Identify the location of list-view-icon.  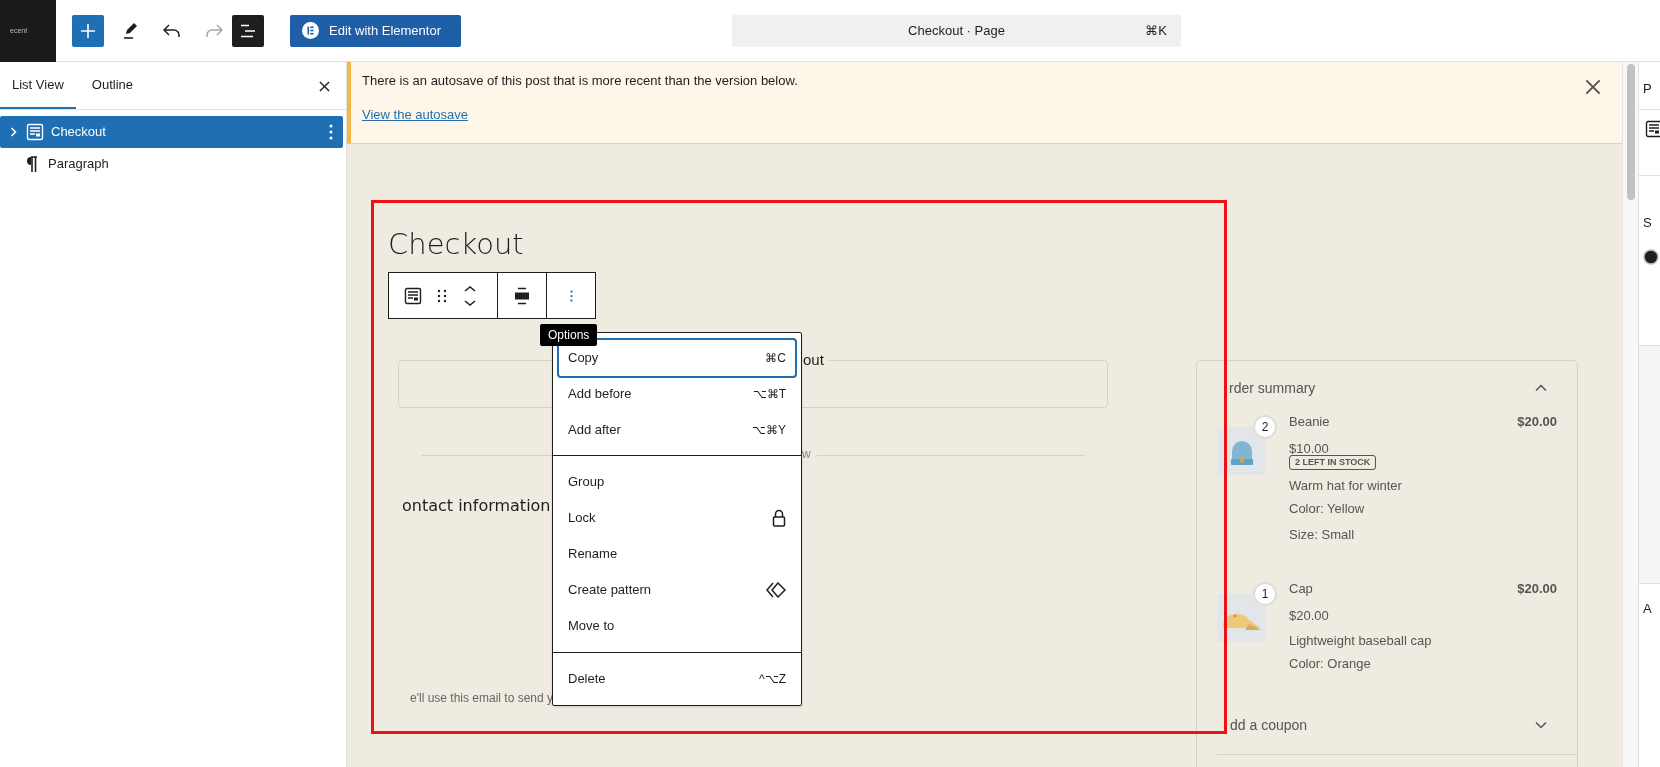
(248, 30).